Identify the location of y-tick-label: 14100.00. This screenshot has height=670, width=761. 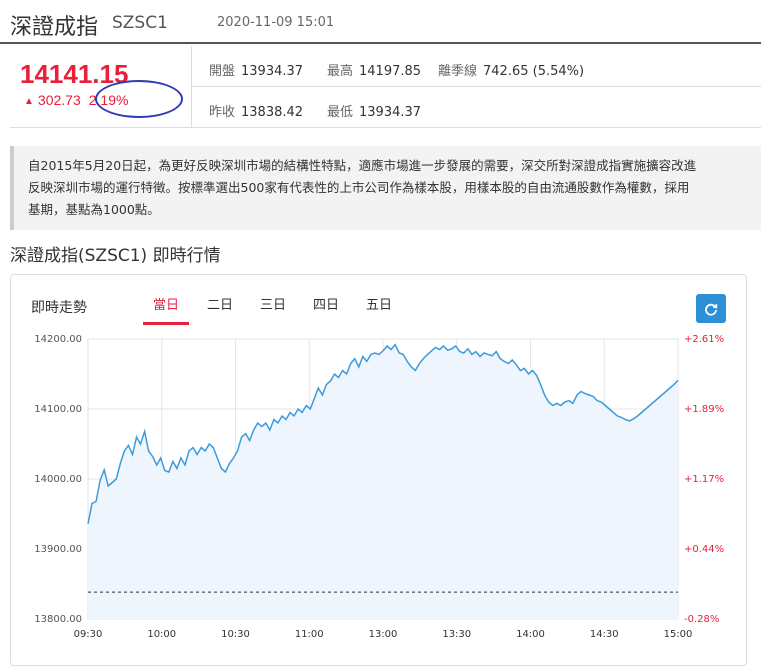
(58, 409).